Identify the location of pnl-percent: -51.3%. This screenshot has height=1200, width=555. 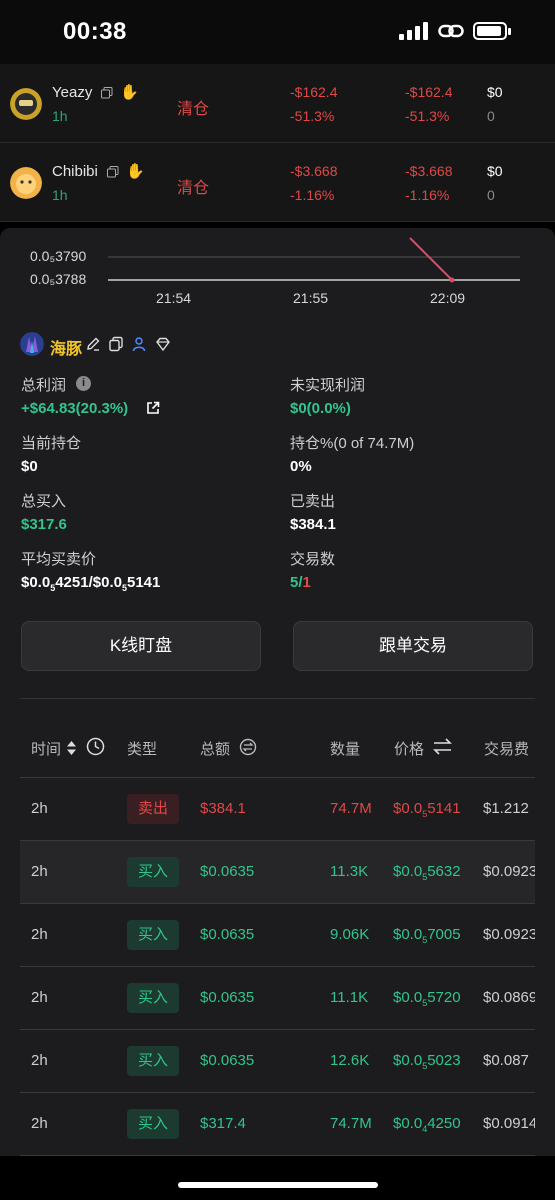
(312, 116).